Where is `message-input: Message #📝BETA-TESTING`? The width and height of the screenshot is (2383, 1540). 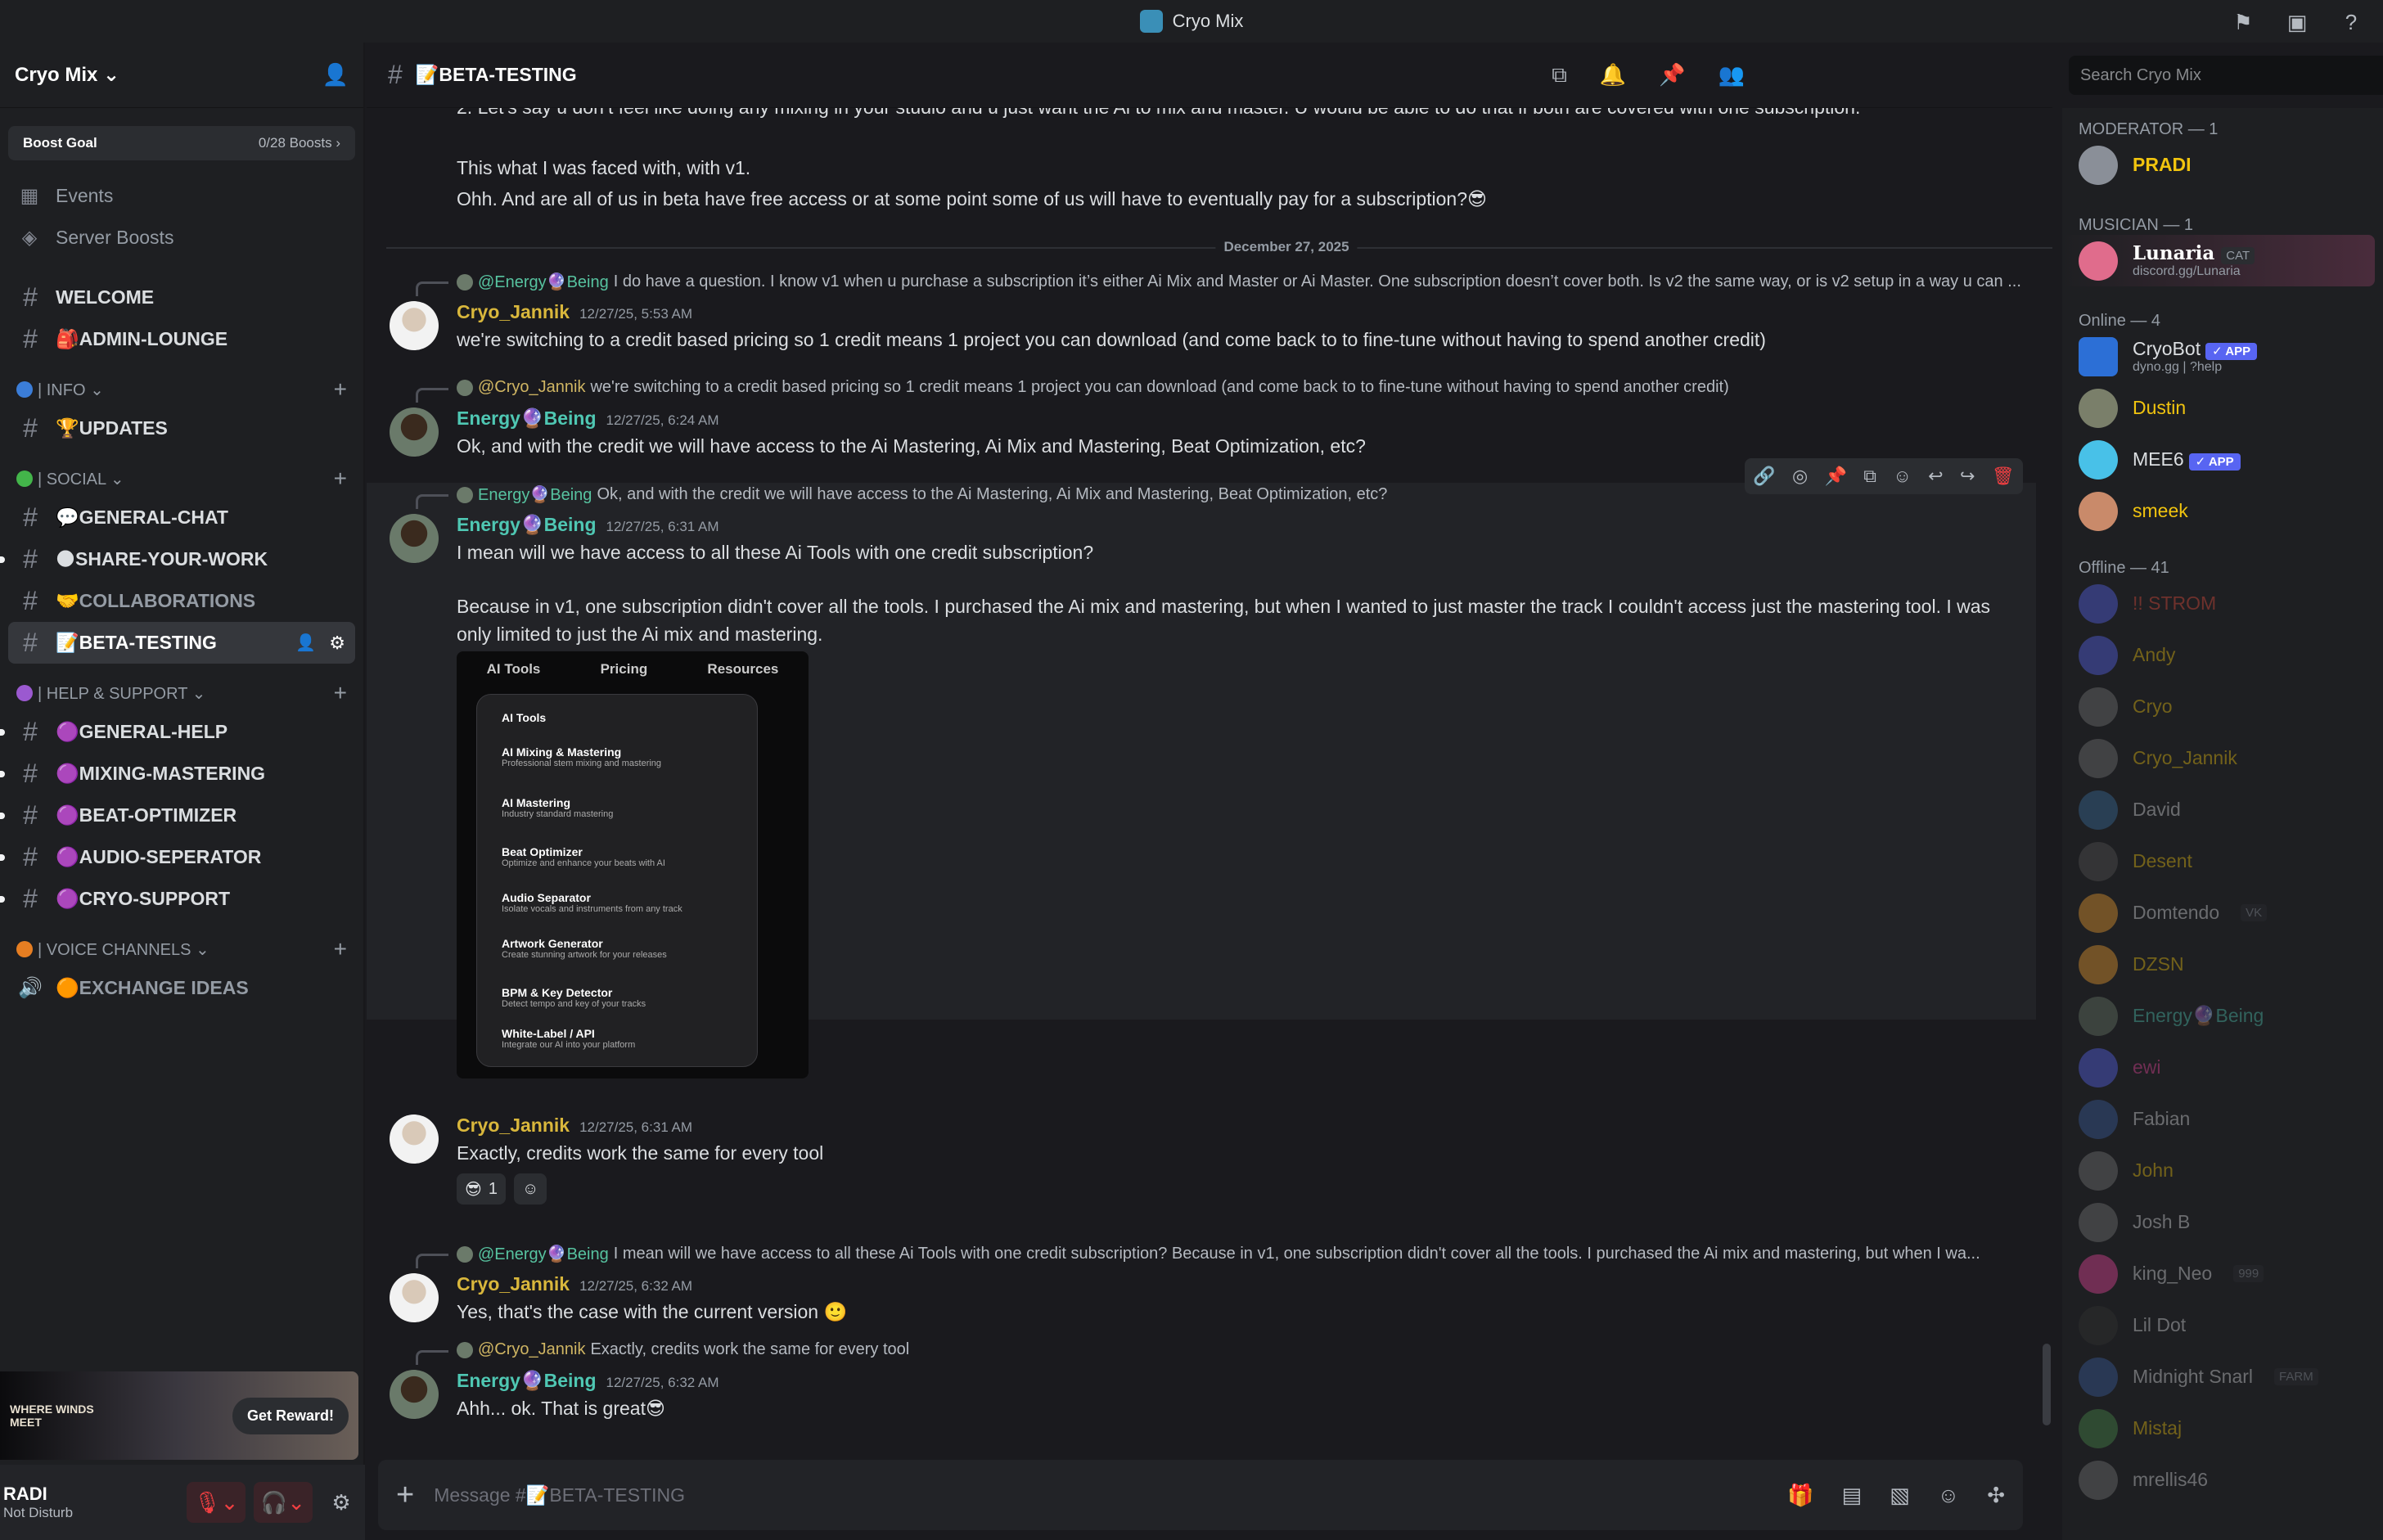 message-input: Message #📝BETA-TESTING is located at coordinates (1101, 1495).